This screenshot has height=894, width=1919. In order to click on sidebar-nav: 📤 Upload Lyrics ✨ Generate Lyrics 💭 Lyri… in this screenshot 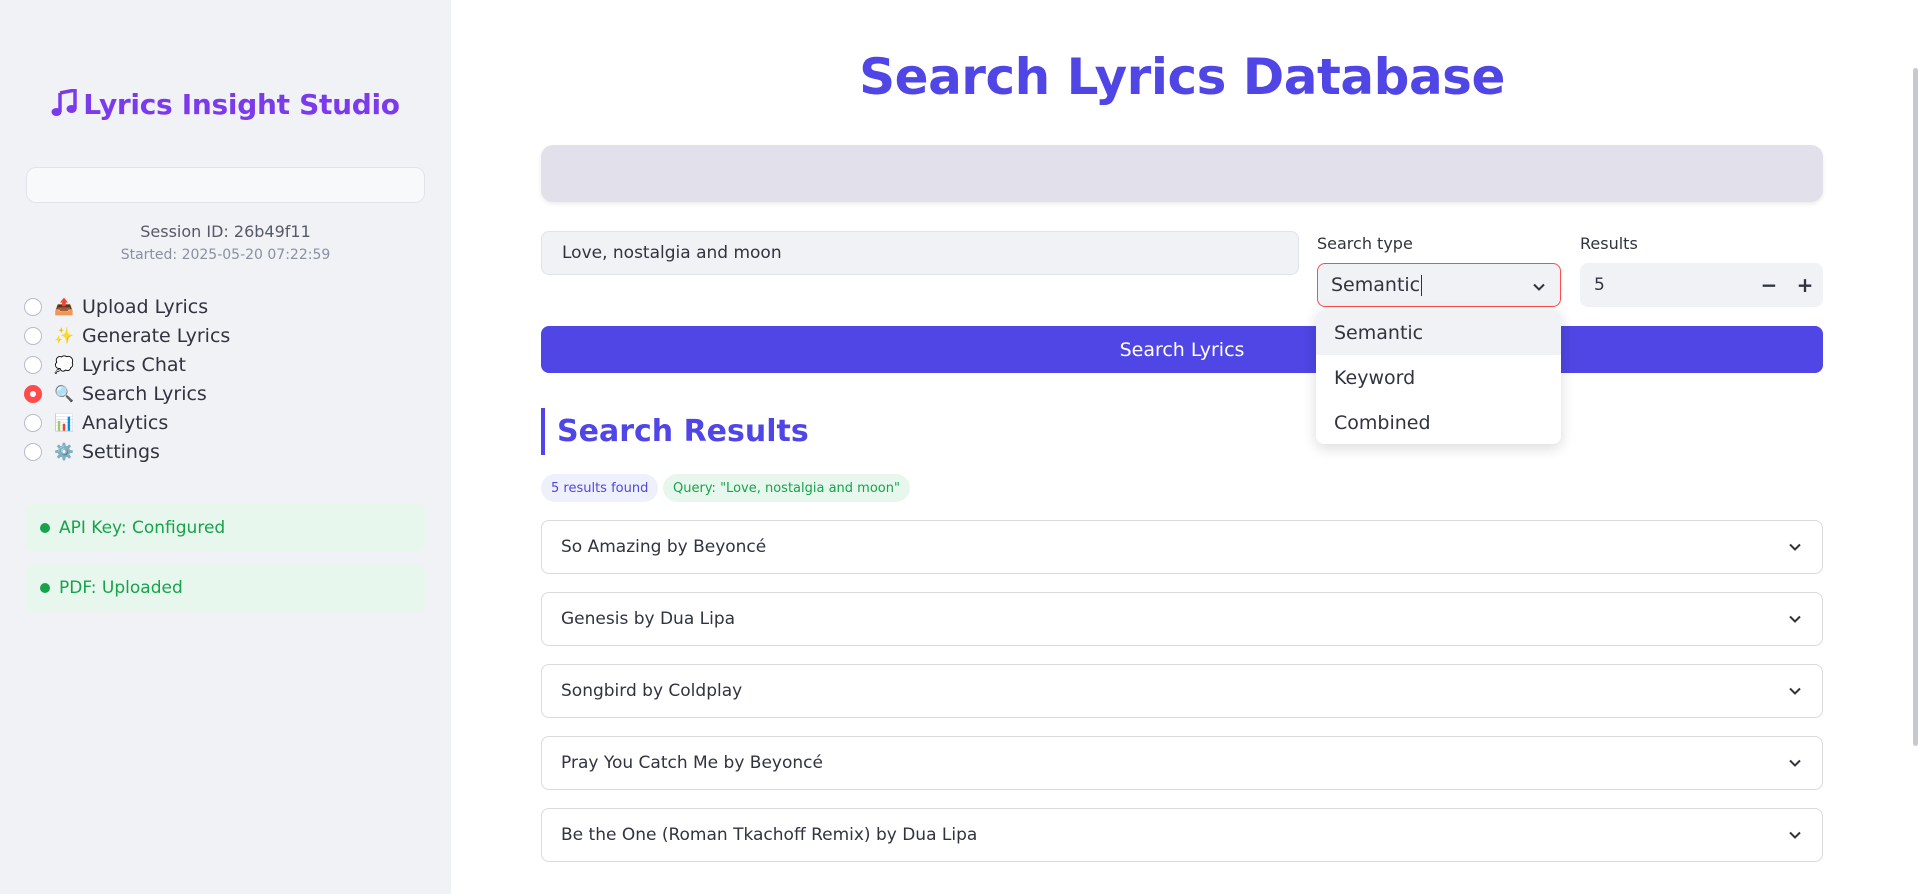, I will do `click(127, 379)`.